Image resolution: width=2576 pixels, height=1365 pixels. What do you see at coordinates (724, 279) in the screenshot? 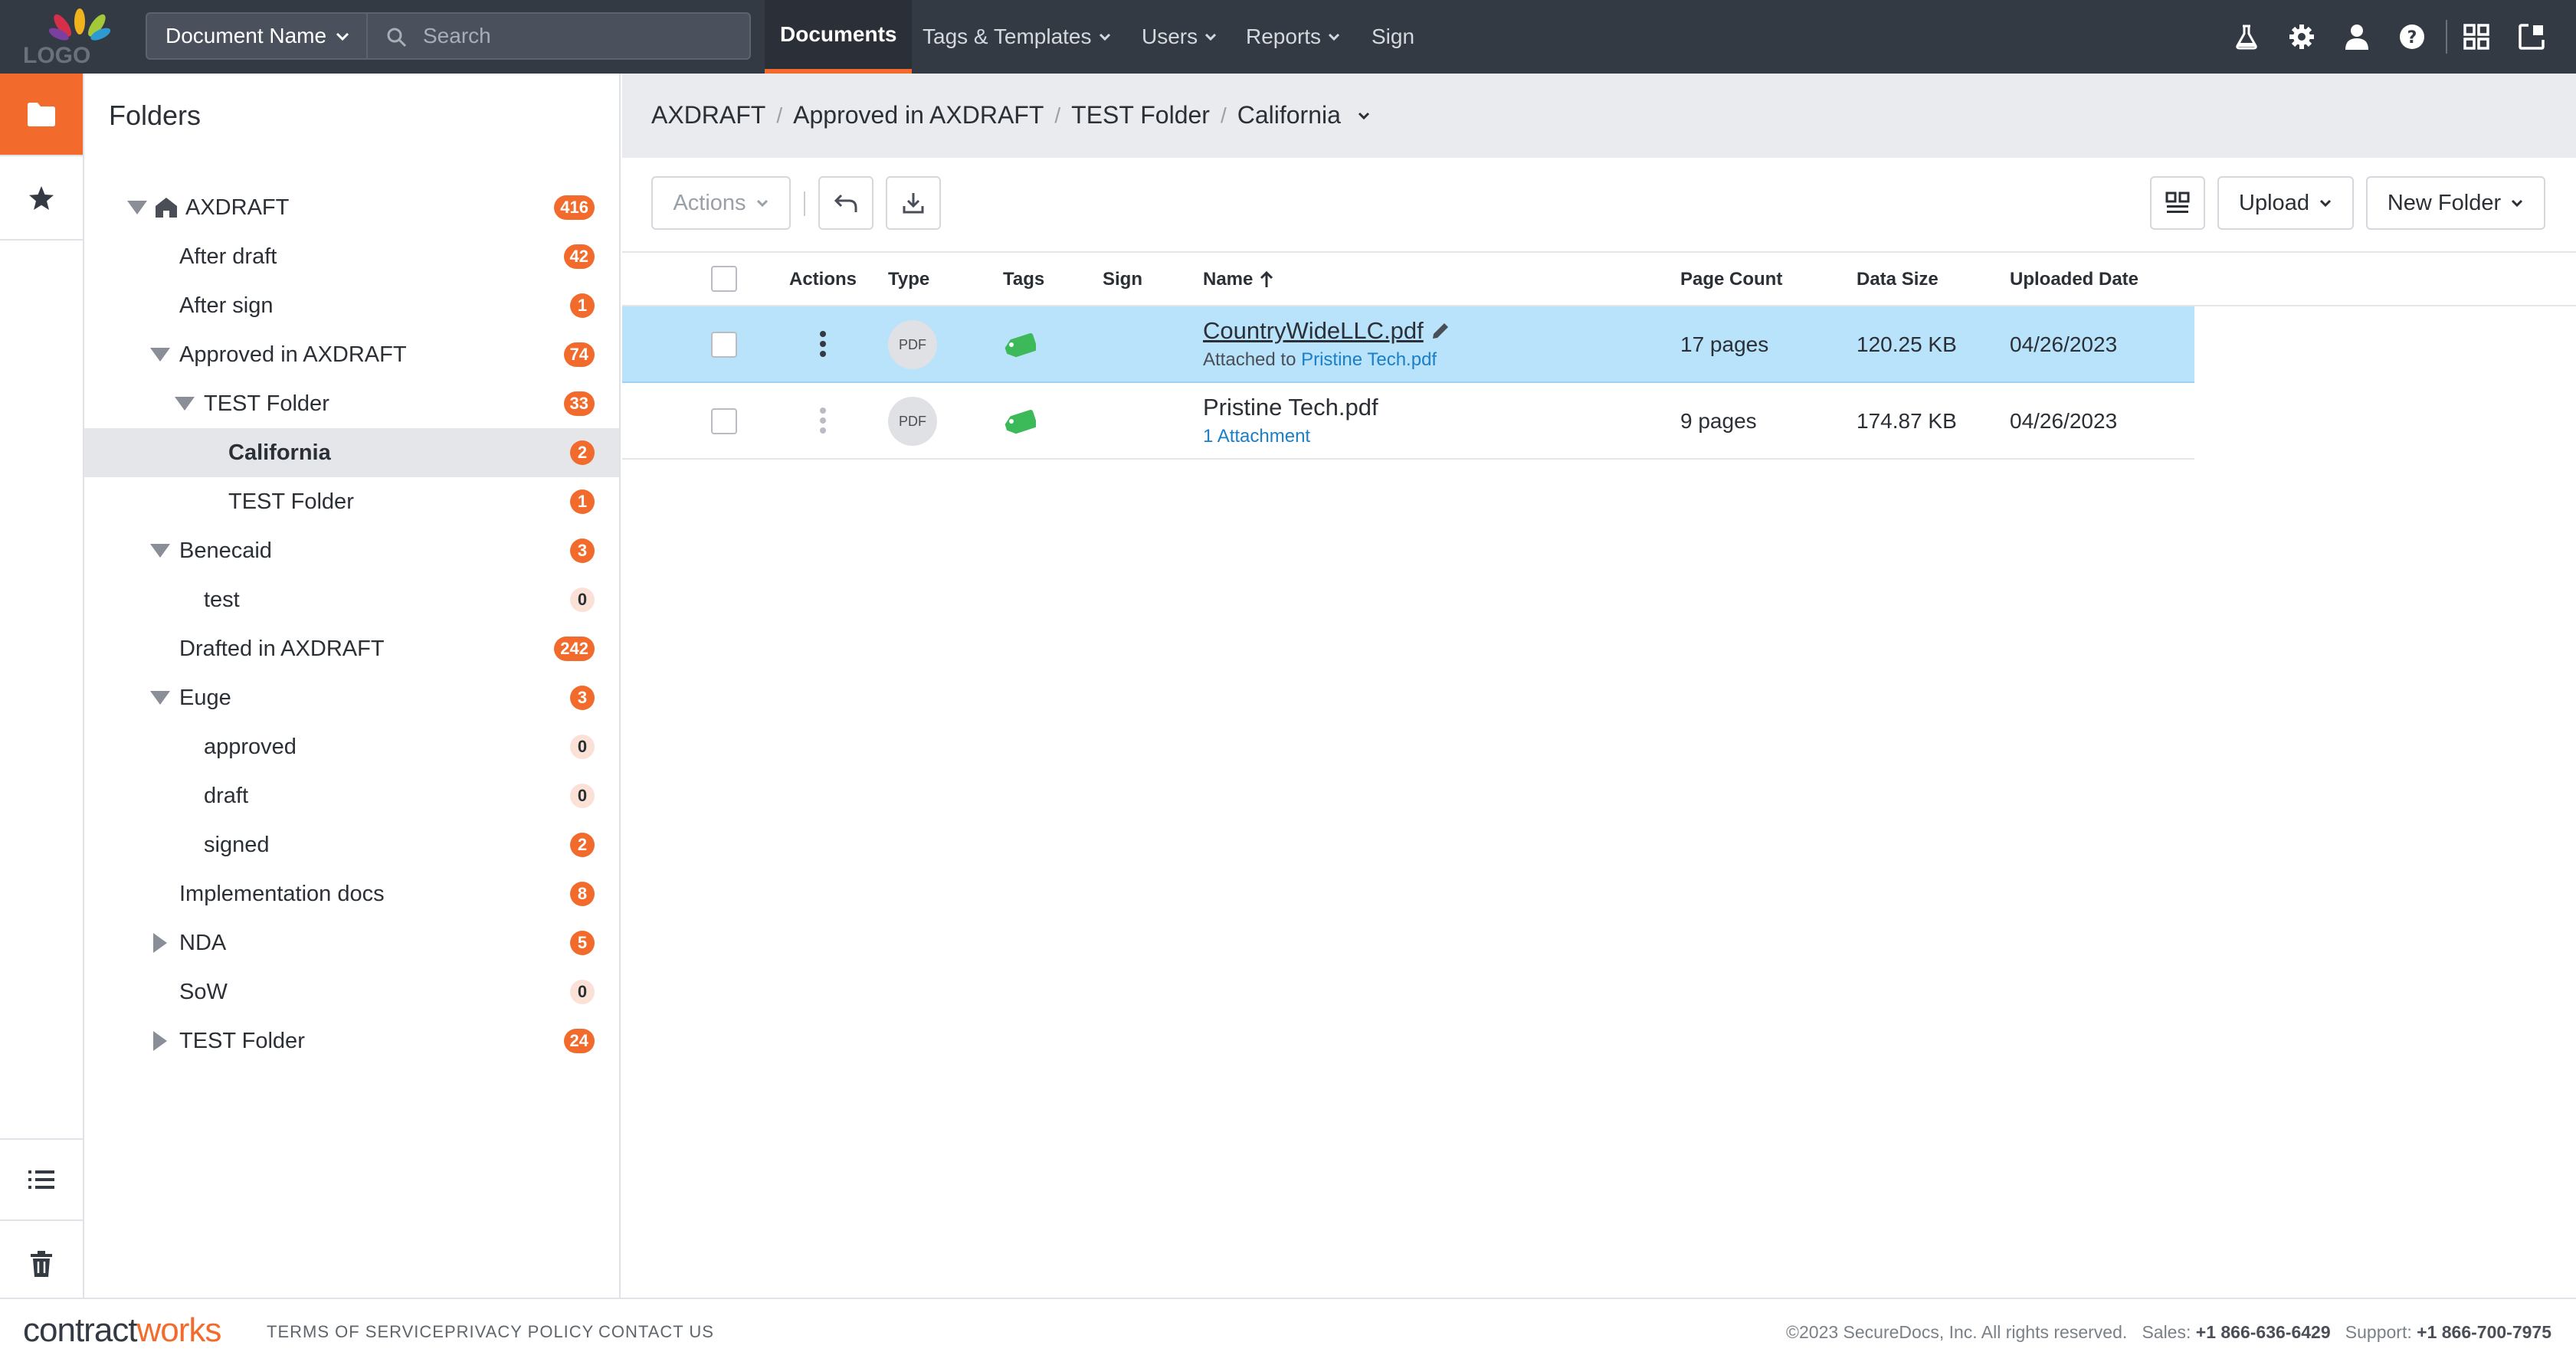
I see `select-all-checkbox` at bounding box center [724, 279].